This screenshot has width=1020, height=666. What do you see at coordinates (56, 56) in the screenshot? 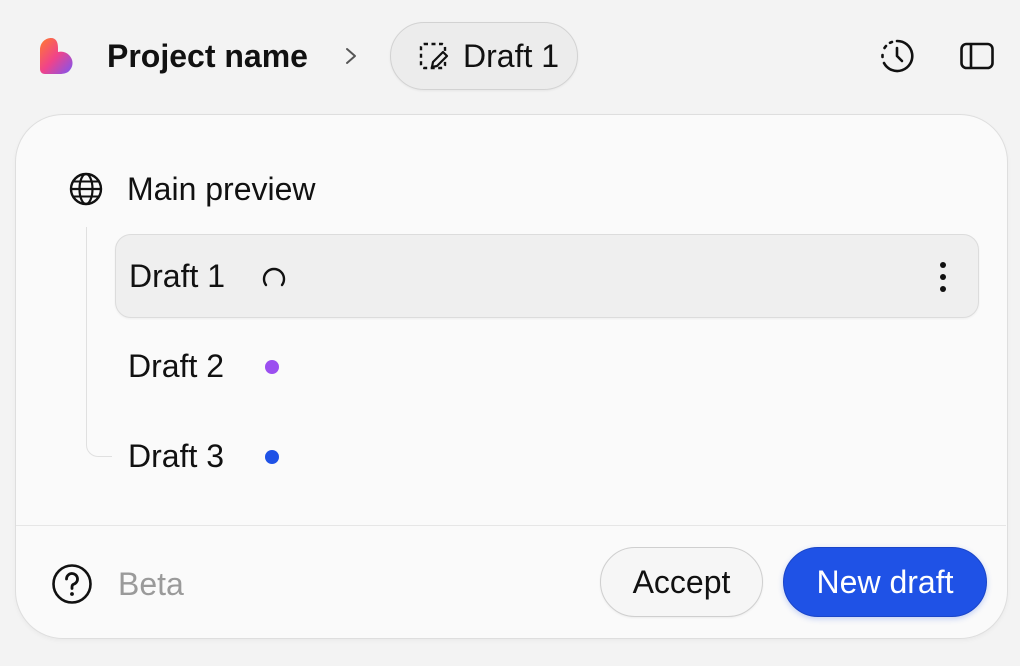
I see `app-logo-icon` at bounding box center [56, 56].